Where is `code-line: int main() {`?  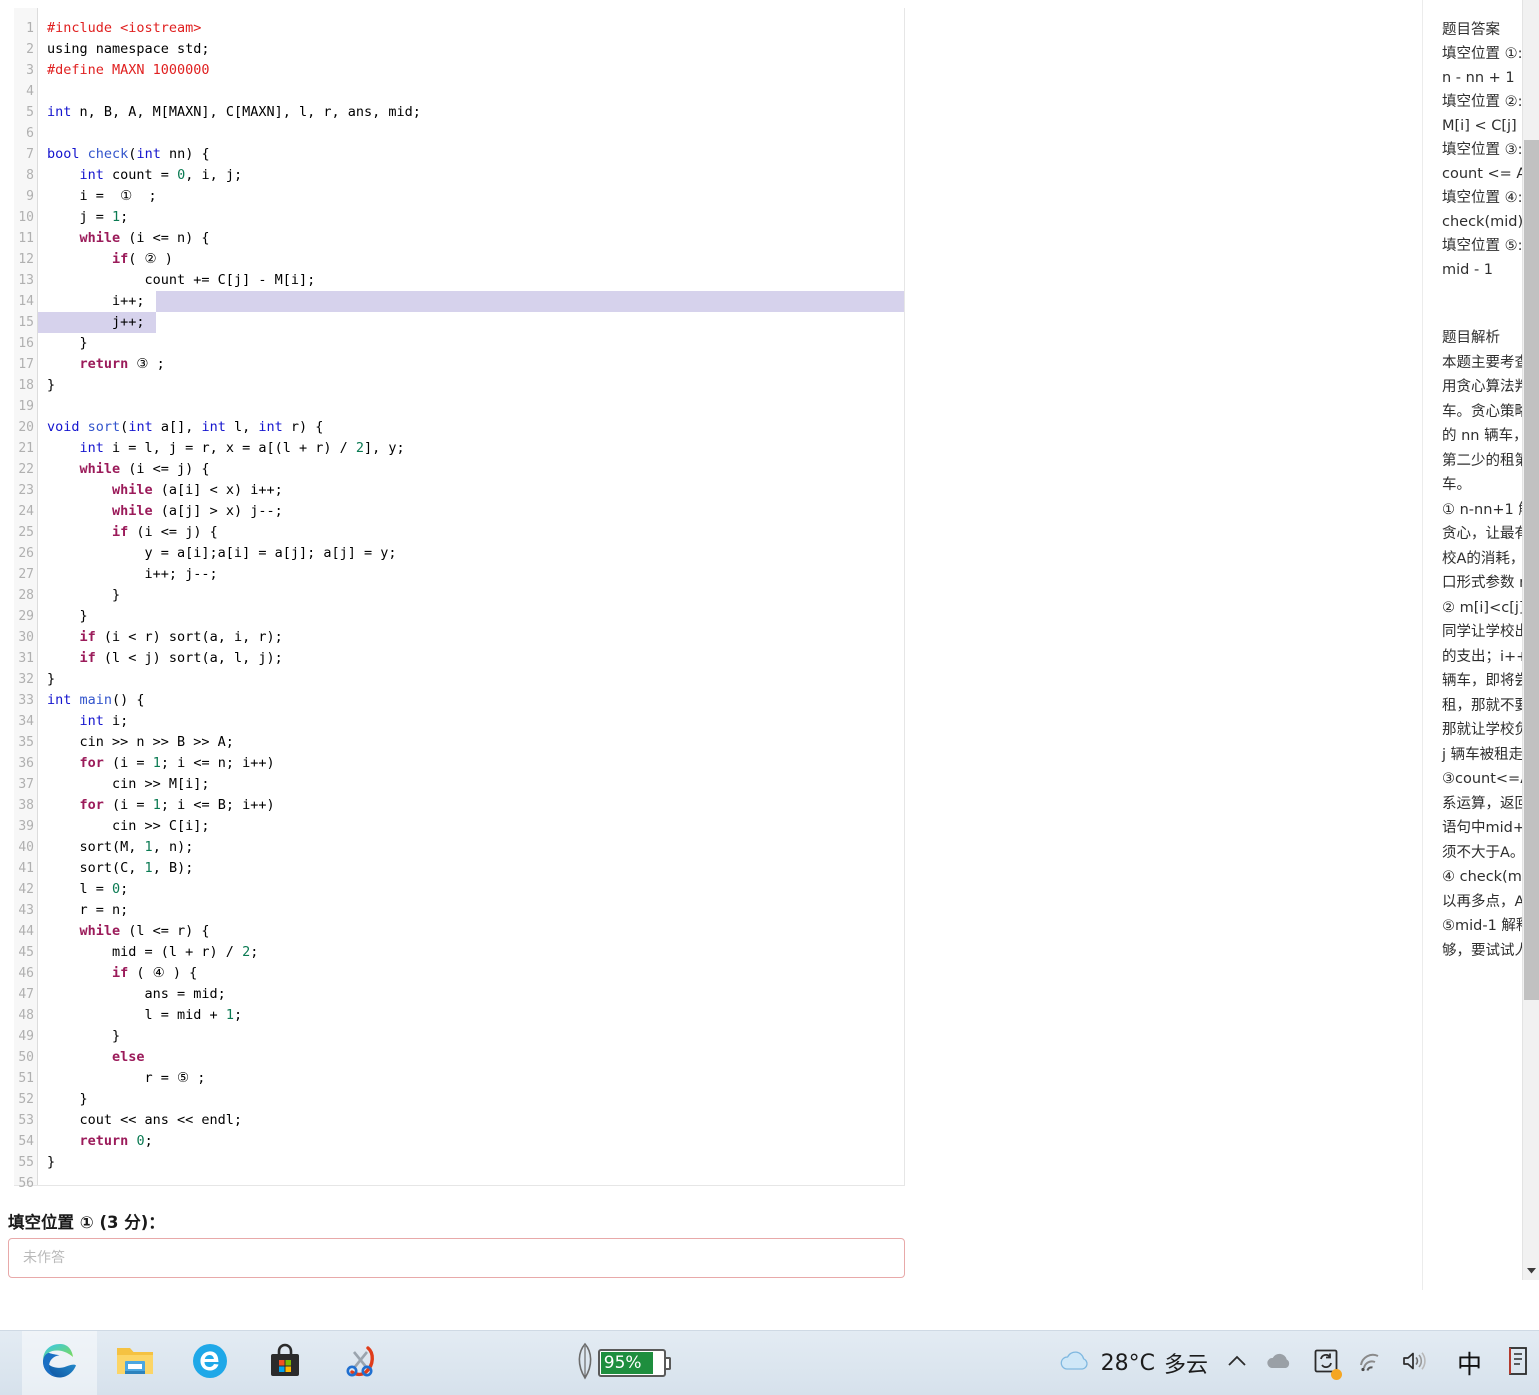
code-line: int main() { is located at coordinates (471, 700).